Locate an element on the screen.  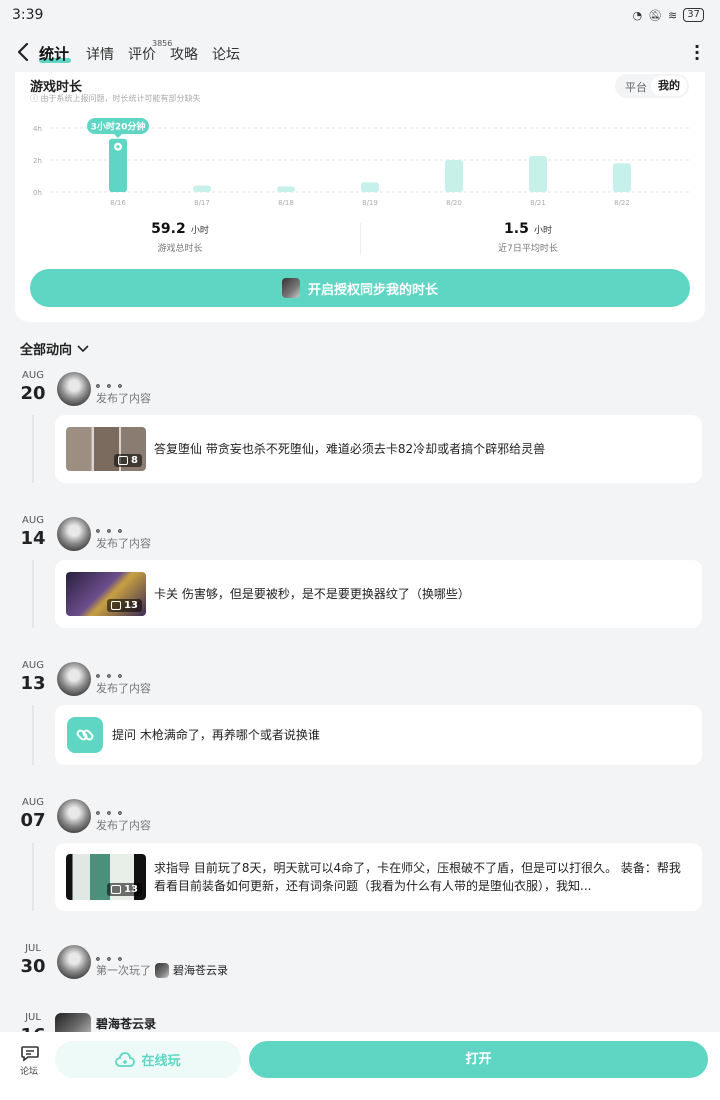
avg-playtime-value: 1.5 is located at coordinates (516, 229).